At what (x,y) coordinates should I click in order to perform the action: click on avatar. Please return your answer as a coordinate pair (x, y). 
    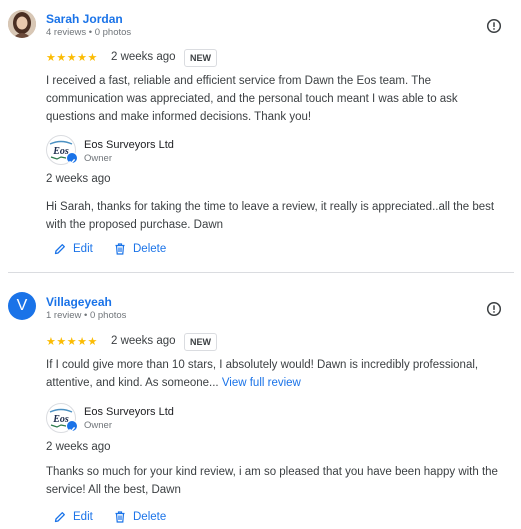
    Looking at the image, I should click on (22, 24).